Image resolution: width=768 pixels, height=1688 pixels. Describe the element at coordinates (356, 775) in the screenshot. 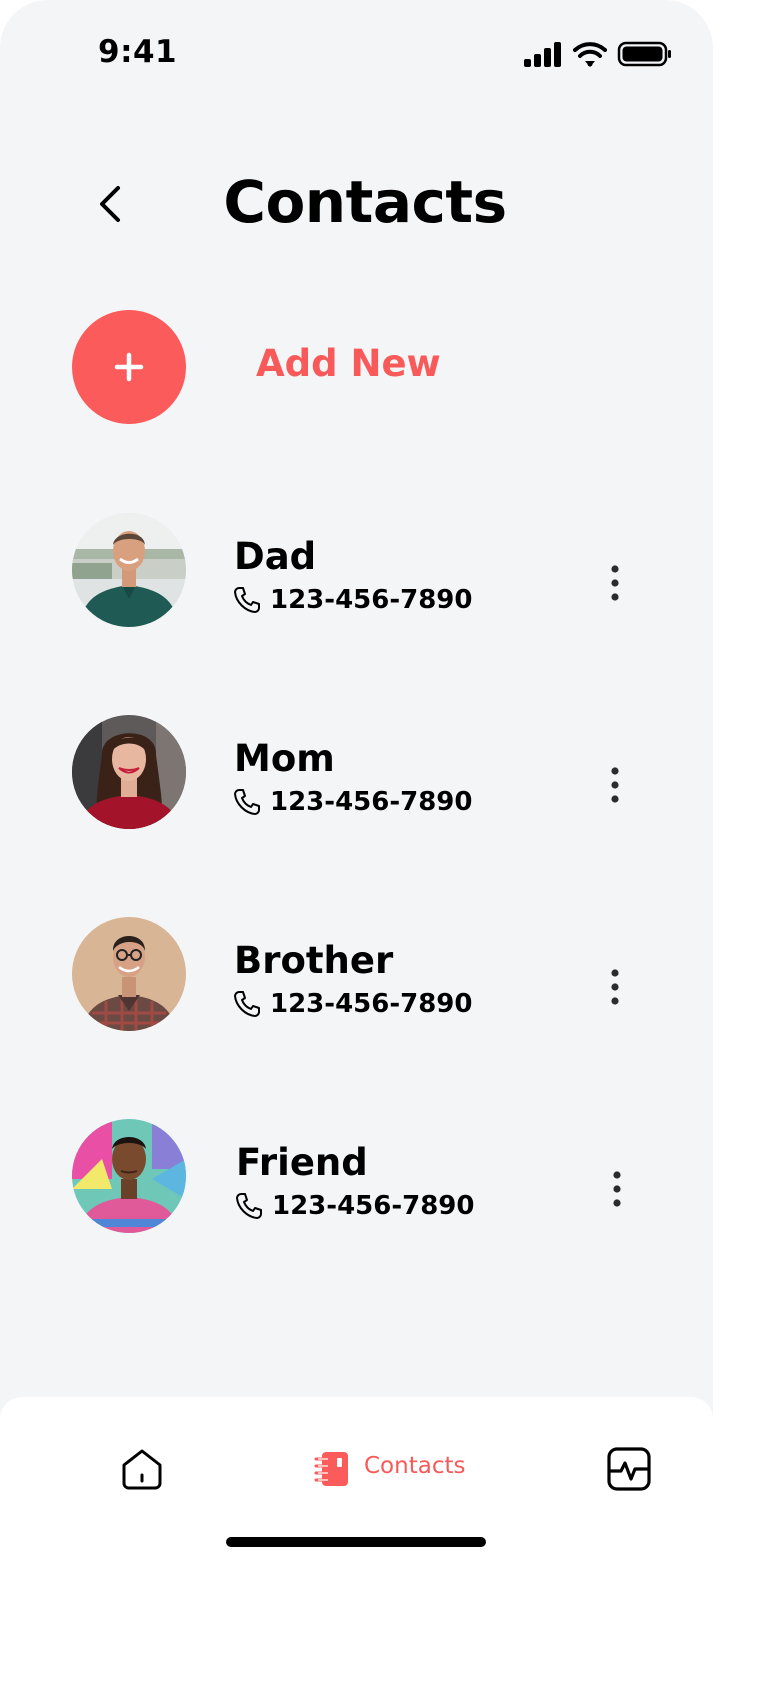

I see `contact-item-mom: Mom 123-456-7890` at that location.